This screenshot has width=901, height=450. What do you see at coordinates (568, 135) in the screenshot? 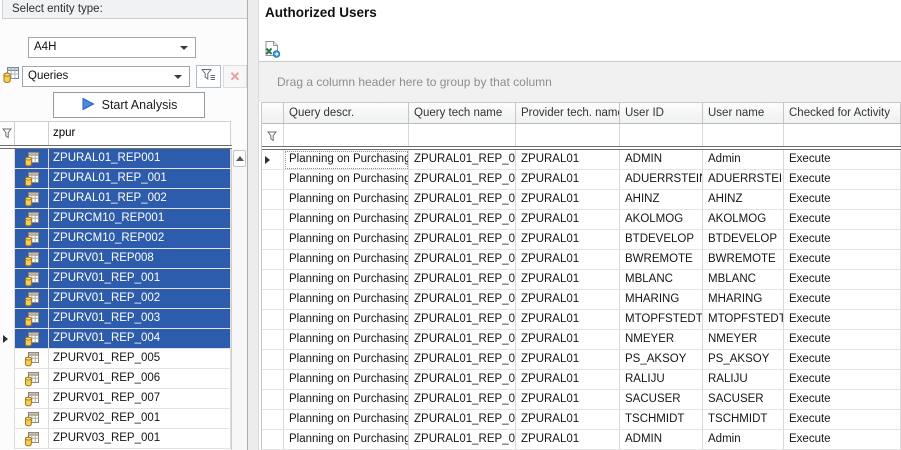
I see `filter-provider-tech-name-input` at bounding box center [568, 135].